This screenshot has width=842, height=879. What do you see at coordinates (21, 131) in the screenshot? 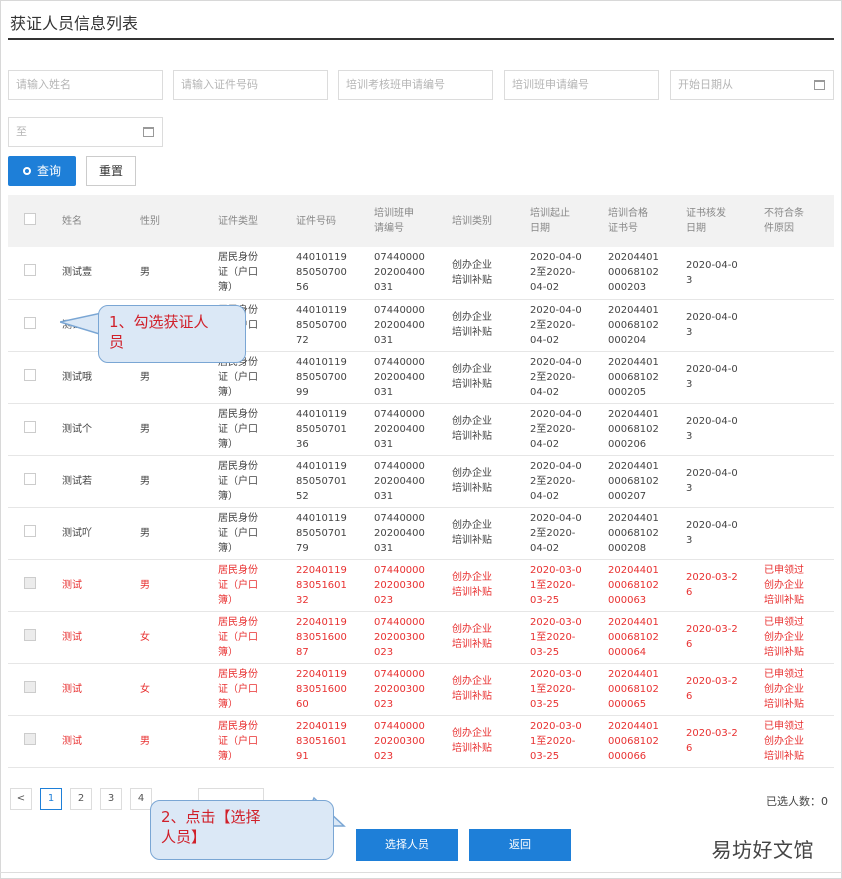
I see `end-date-placeholder: 至` at bounding box center [21, 131].